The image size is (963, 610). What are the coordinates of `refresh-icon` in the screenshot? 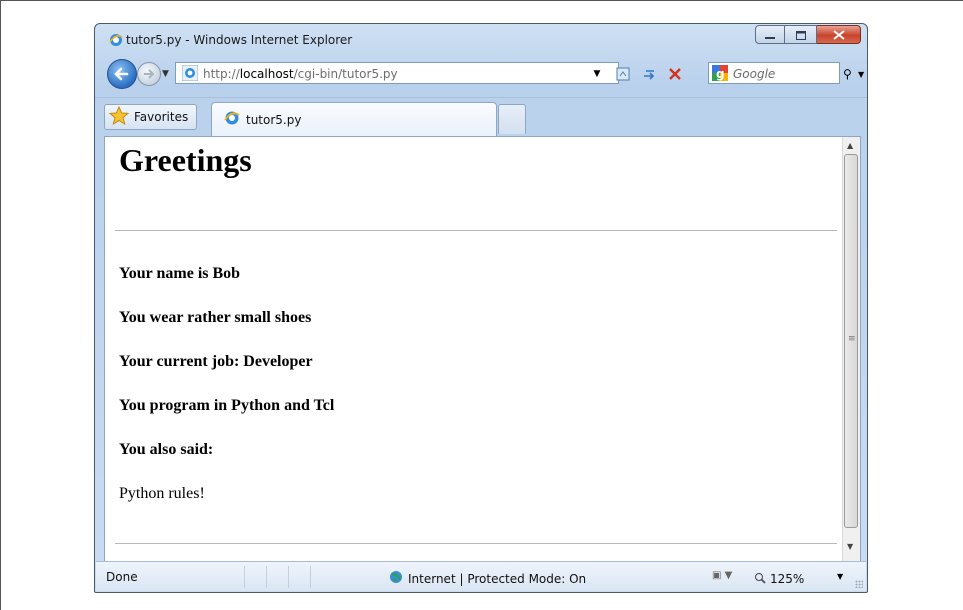 It's located at (649, 74).